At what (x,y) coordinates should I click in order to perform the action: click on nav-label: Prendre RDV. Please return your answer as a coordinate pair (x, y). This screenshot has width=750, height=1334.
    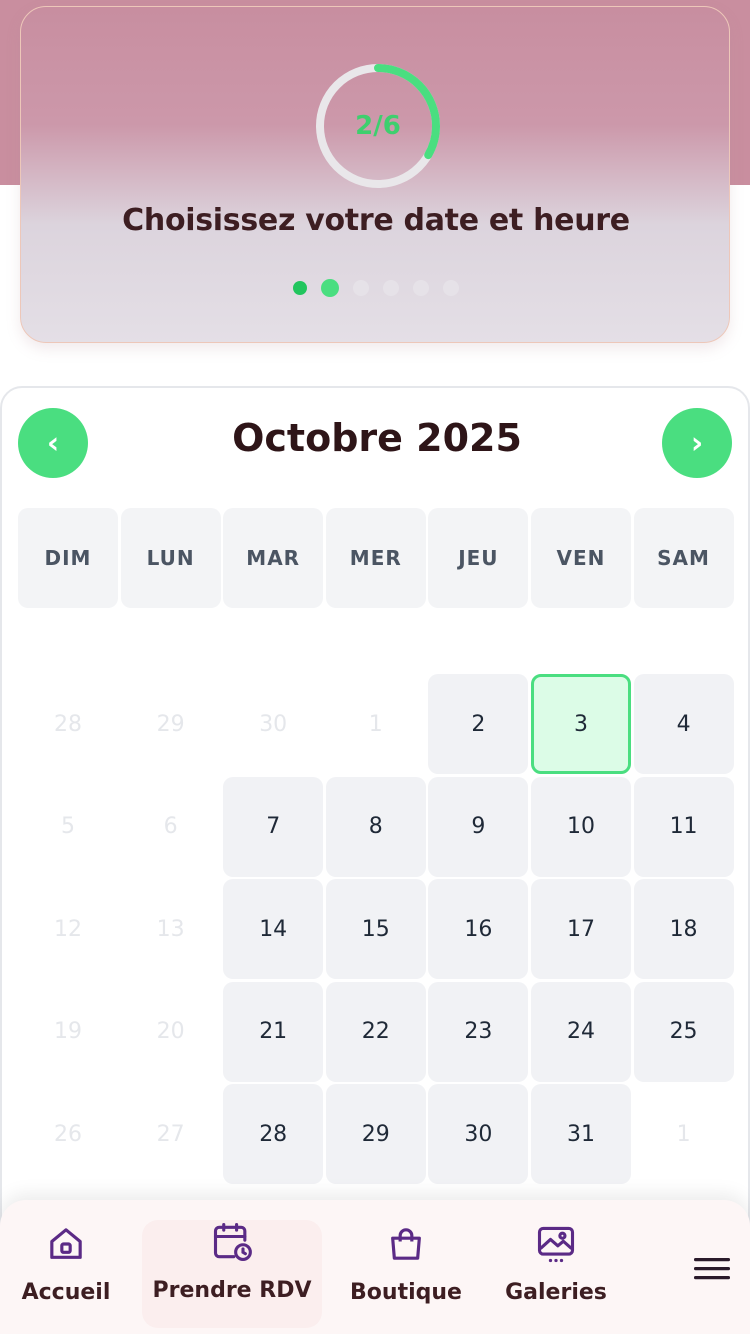
    Looking at the image, I should click on (232, 1290).